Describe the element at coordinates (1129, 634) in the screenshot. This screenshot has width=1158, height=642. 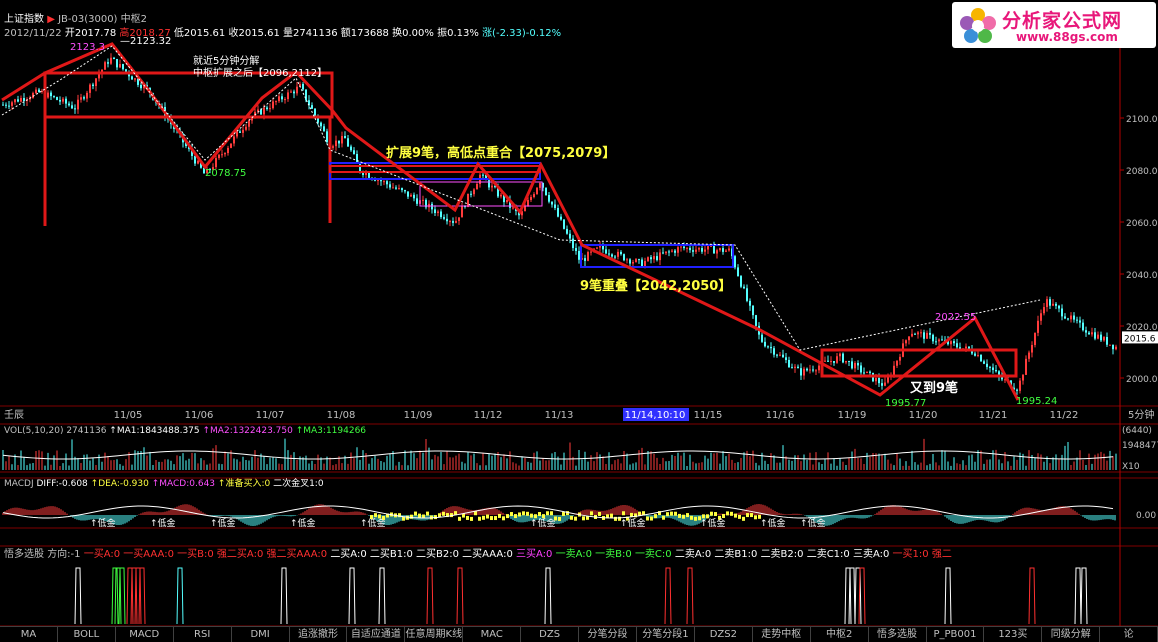
I see `tab-indicator: 论` at that location.